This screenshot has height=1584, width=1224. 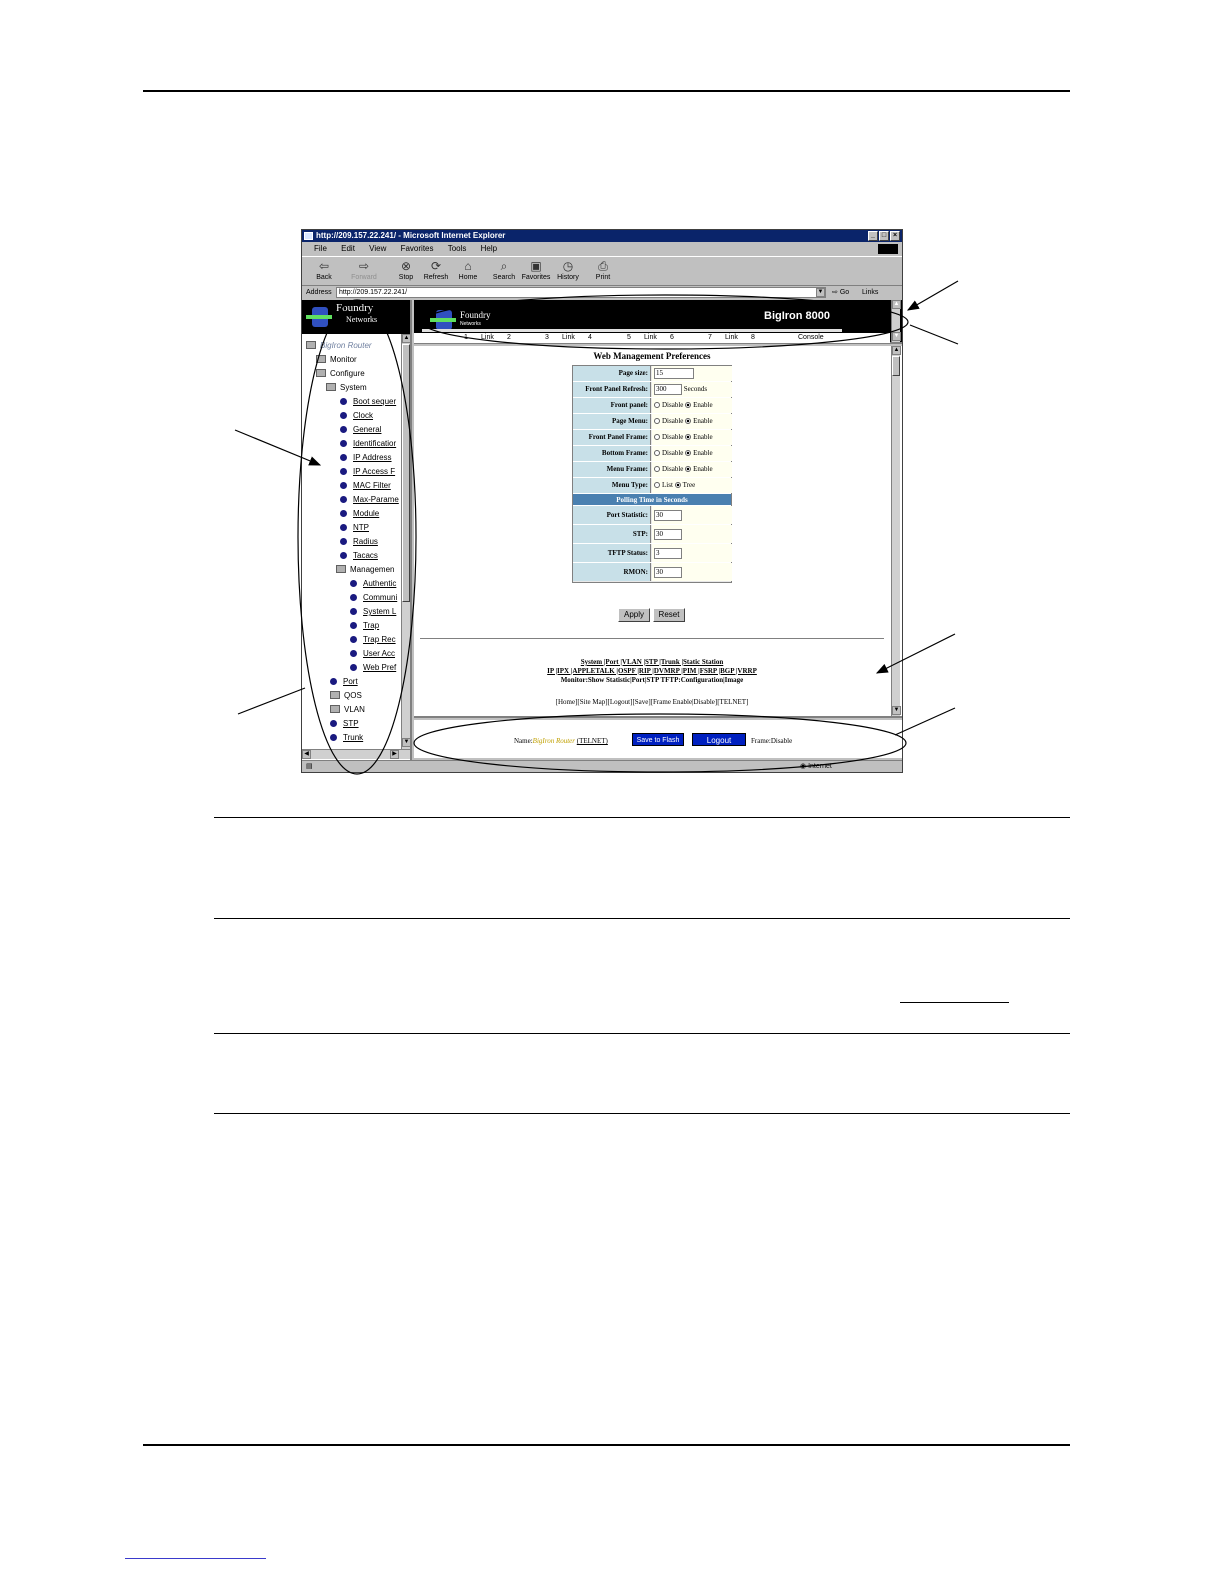 I want to click on top-frame-scrollbar: ▲ ▼, so click(x=896, y=321).